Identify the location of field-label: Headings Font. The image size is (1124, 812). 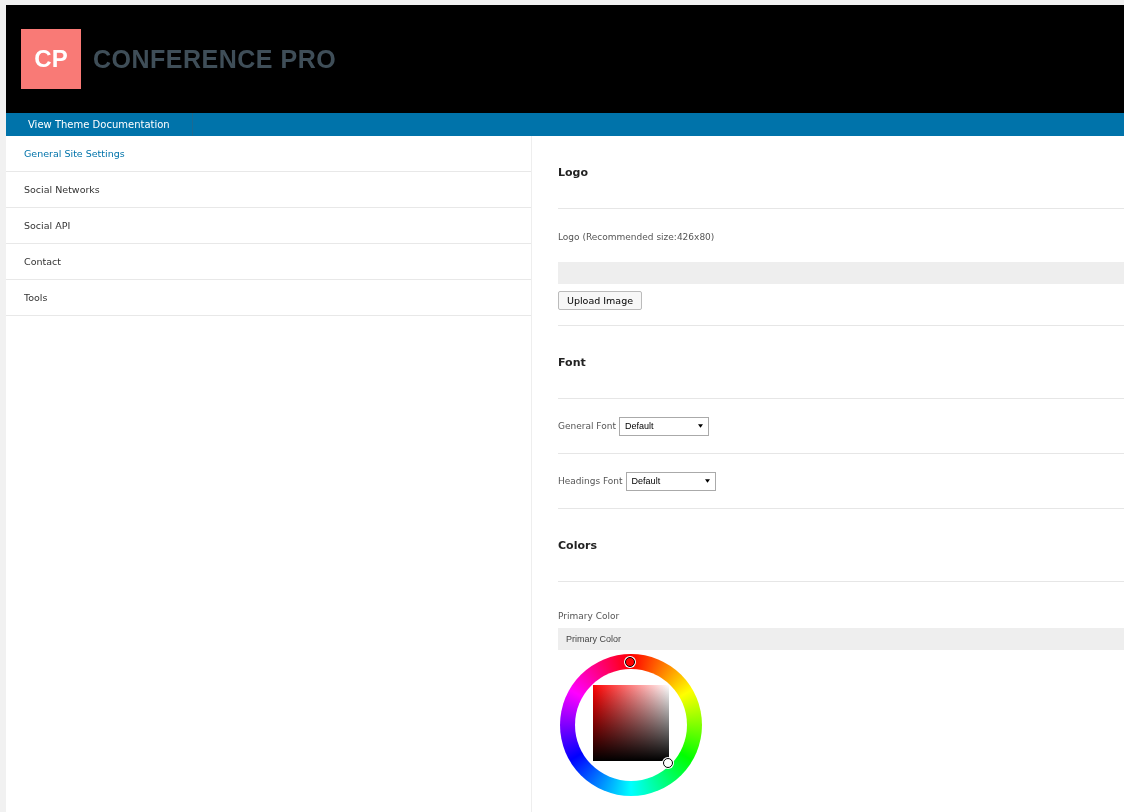
(590, 481).